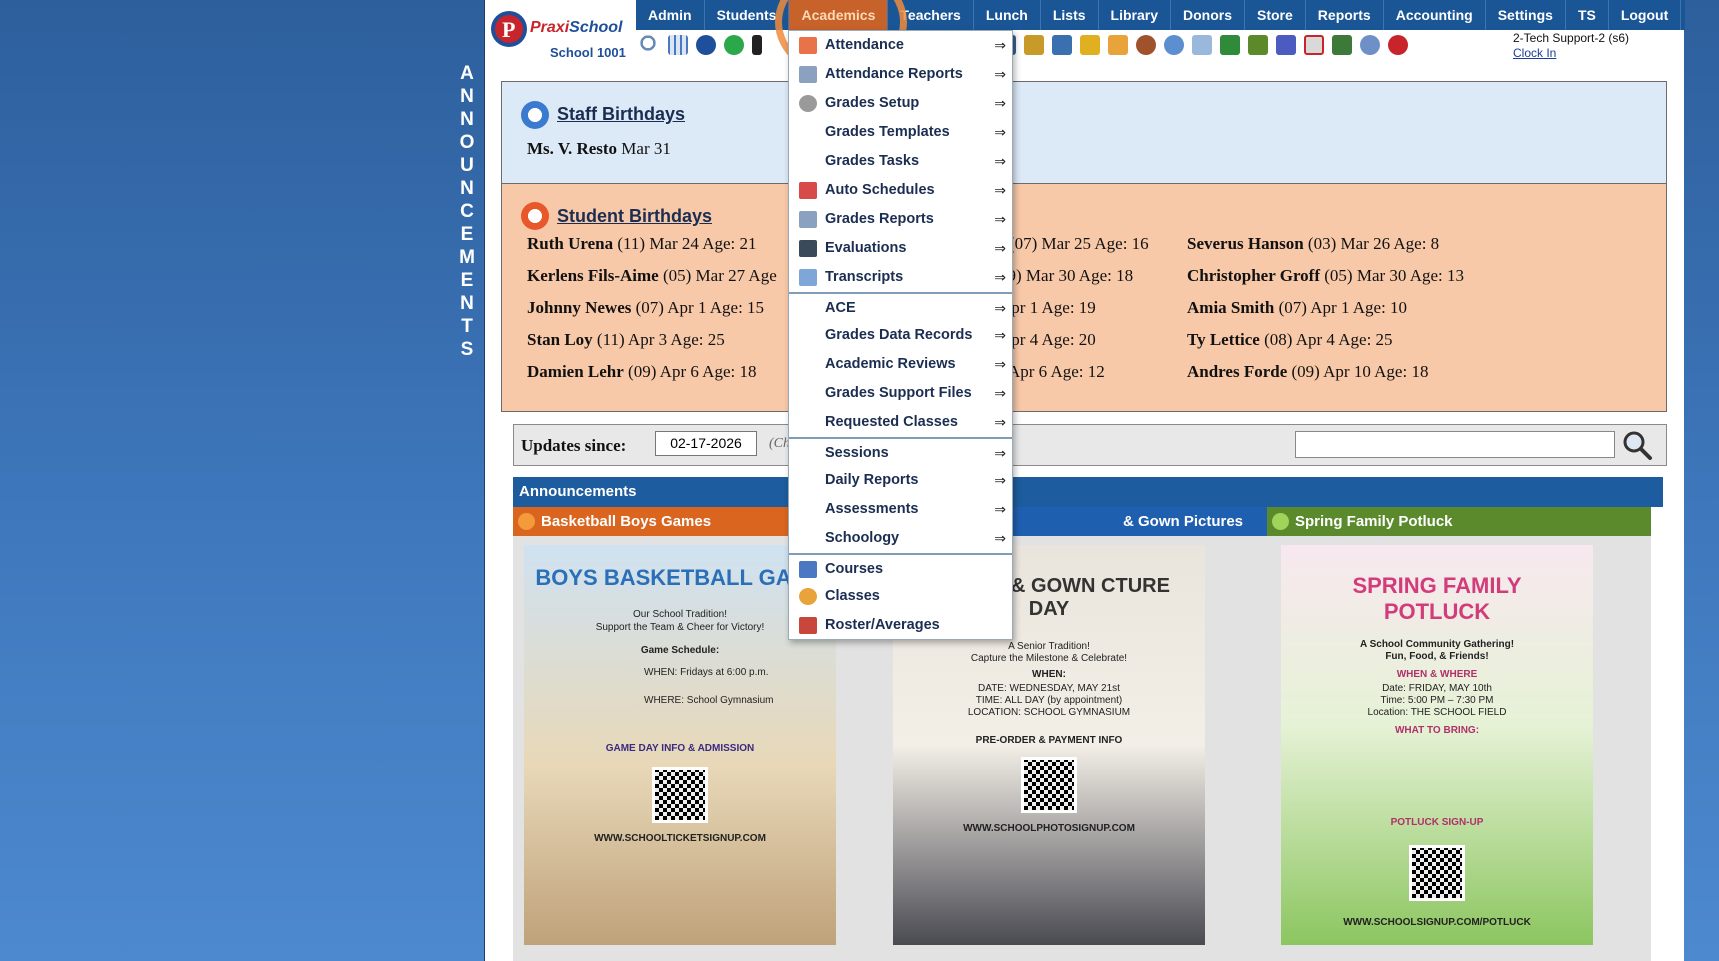 The image size is (1719, 961). I want to click on menu-item-label: Grades Support Files, so click(898, 393).